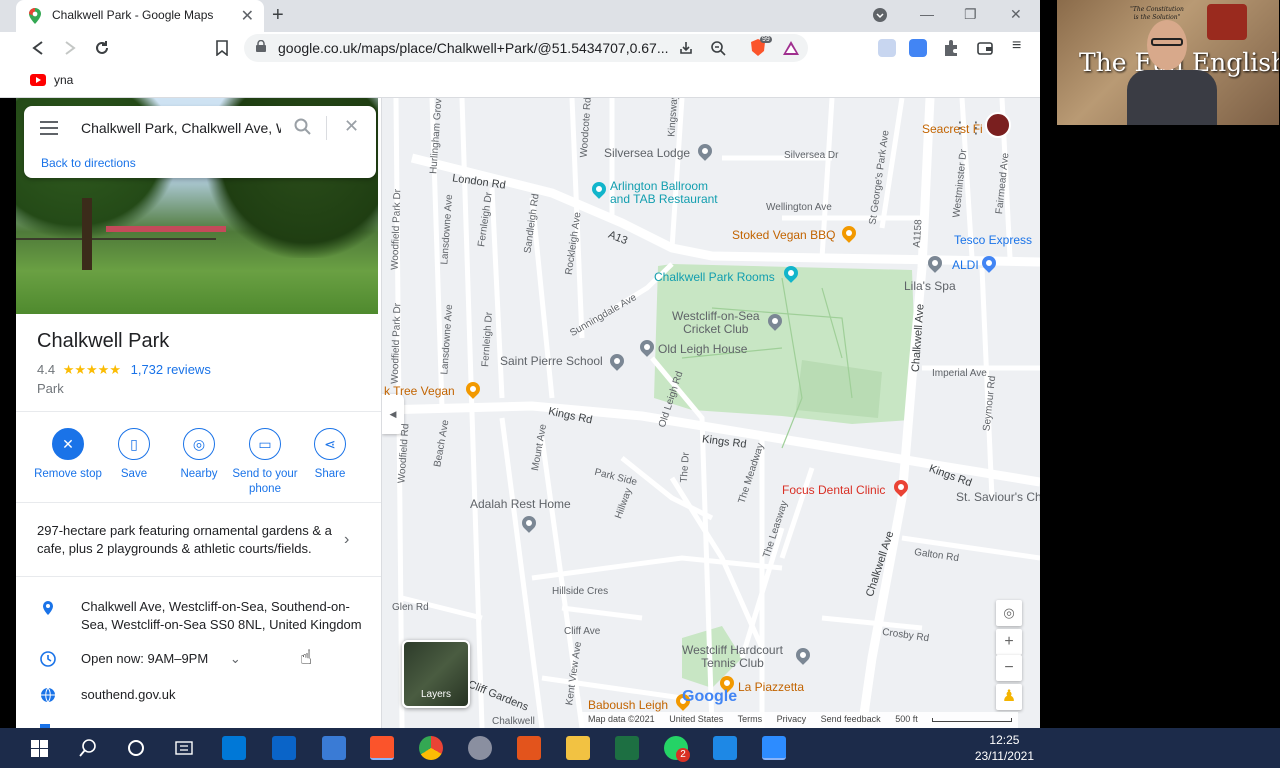 This screenshot has height=768, width=1280. Describe the element at coordinates (792, 719) in the screenshot. I see `privacy-link: Privacy` at that location.